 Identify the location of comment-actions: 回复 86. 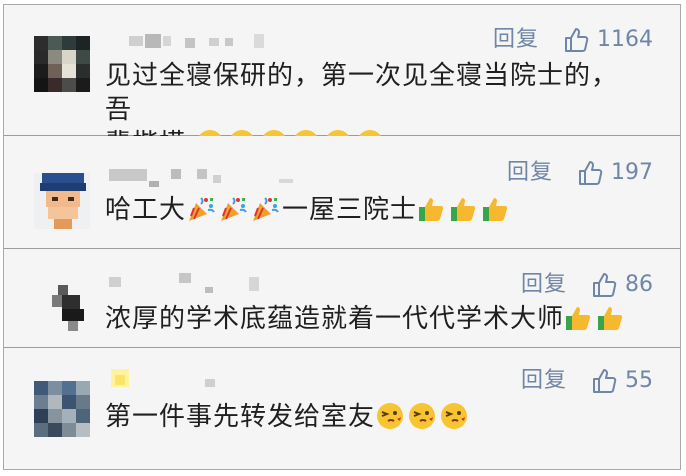
(587, 285).